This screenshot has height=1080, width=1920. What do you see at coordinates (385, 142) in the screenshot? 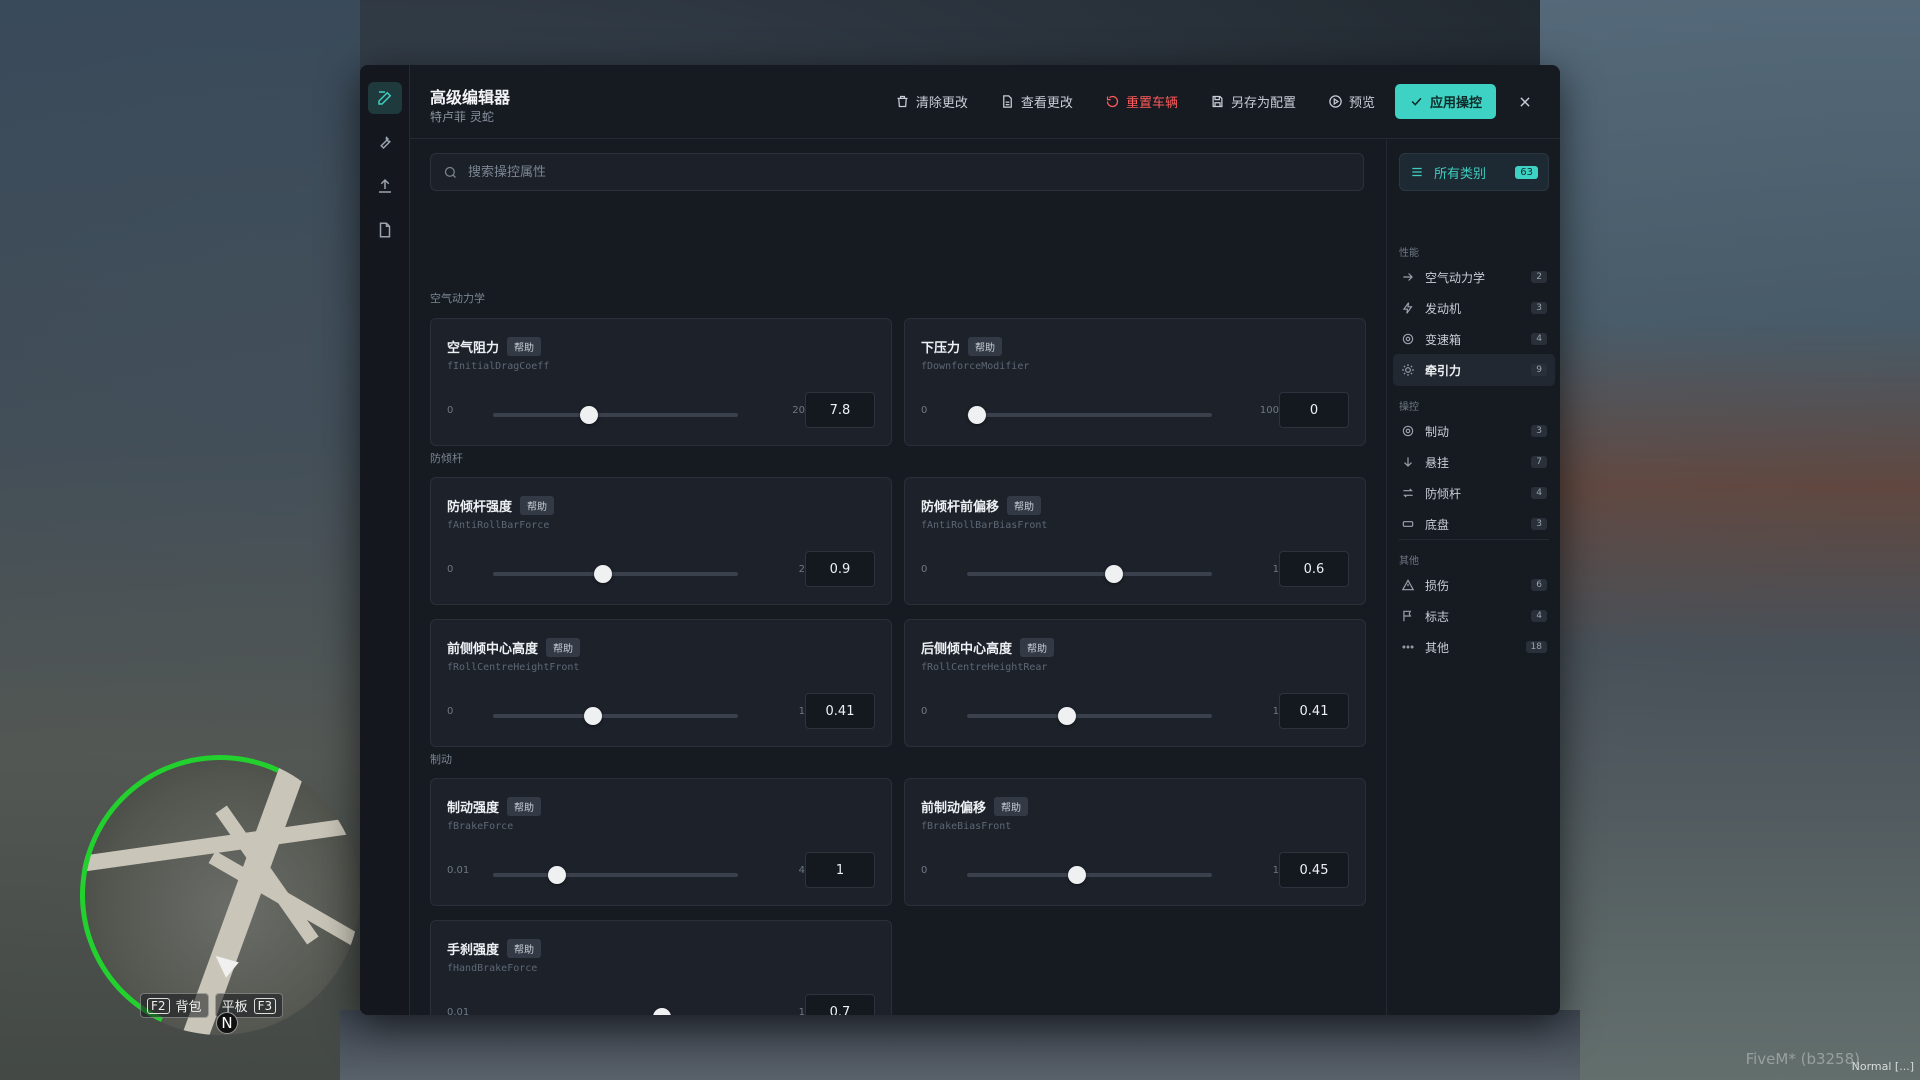
I see `wrench-tool-button` at bounding box center [385, 142].